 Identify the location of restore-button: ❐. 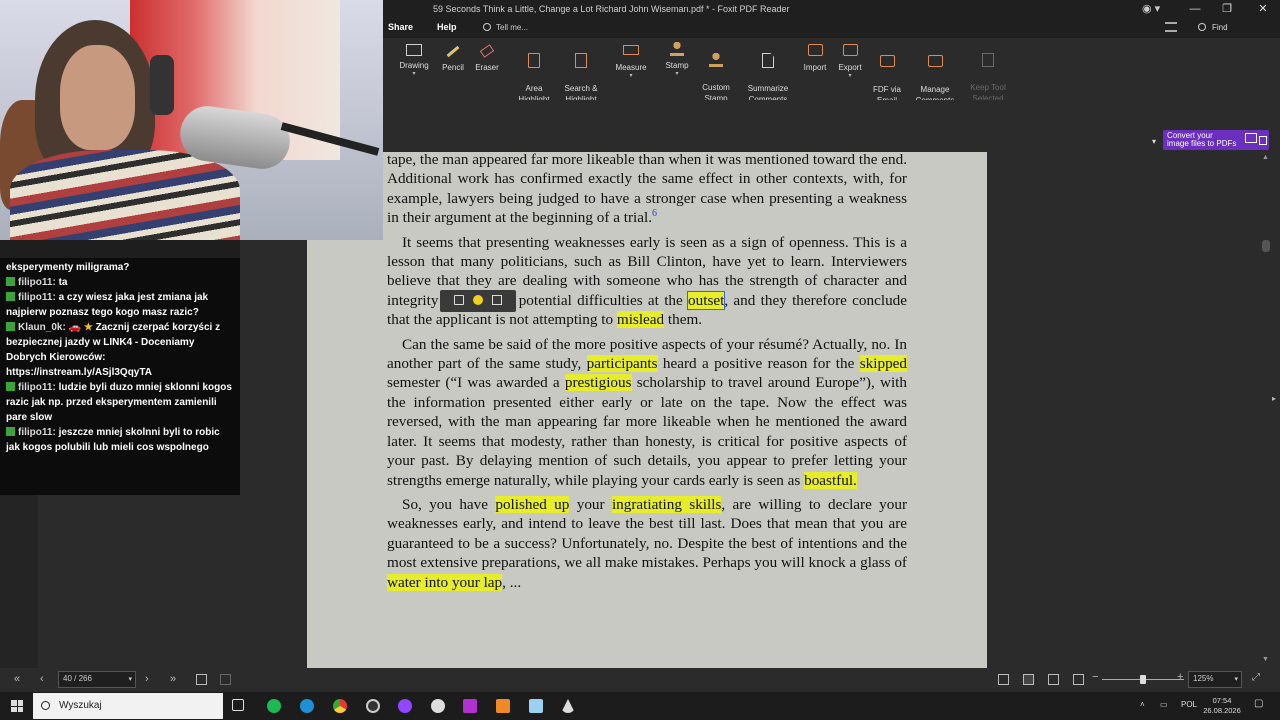
(1227, 9).